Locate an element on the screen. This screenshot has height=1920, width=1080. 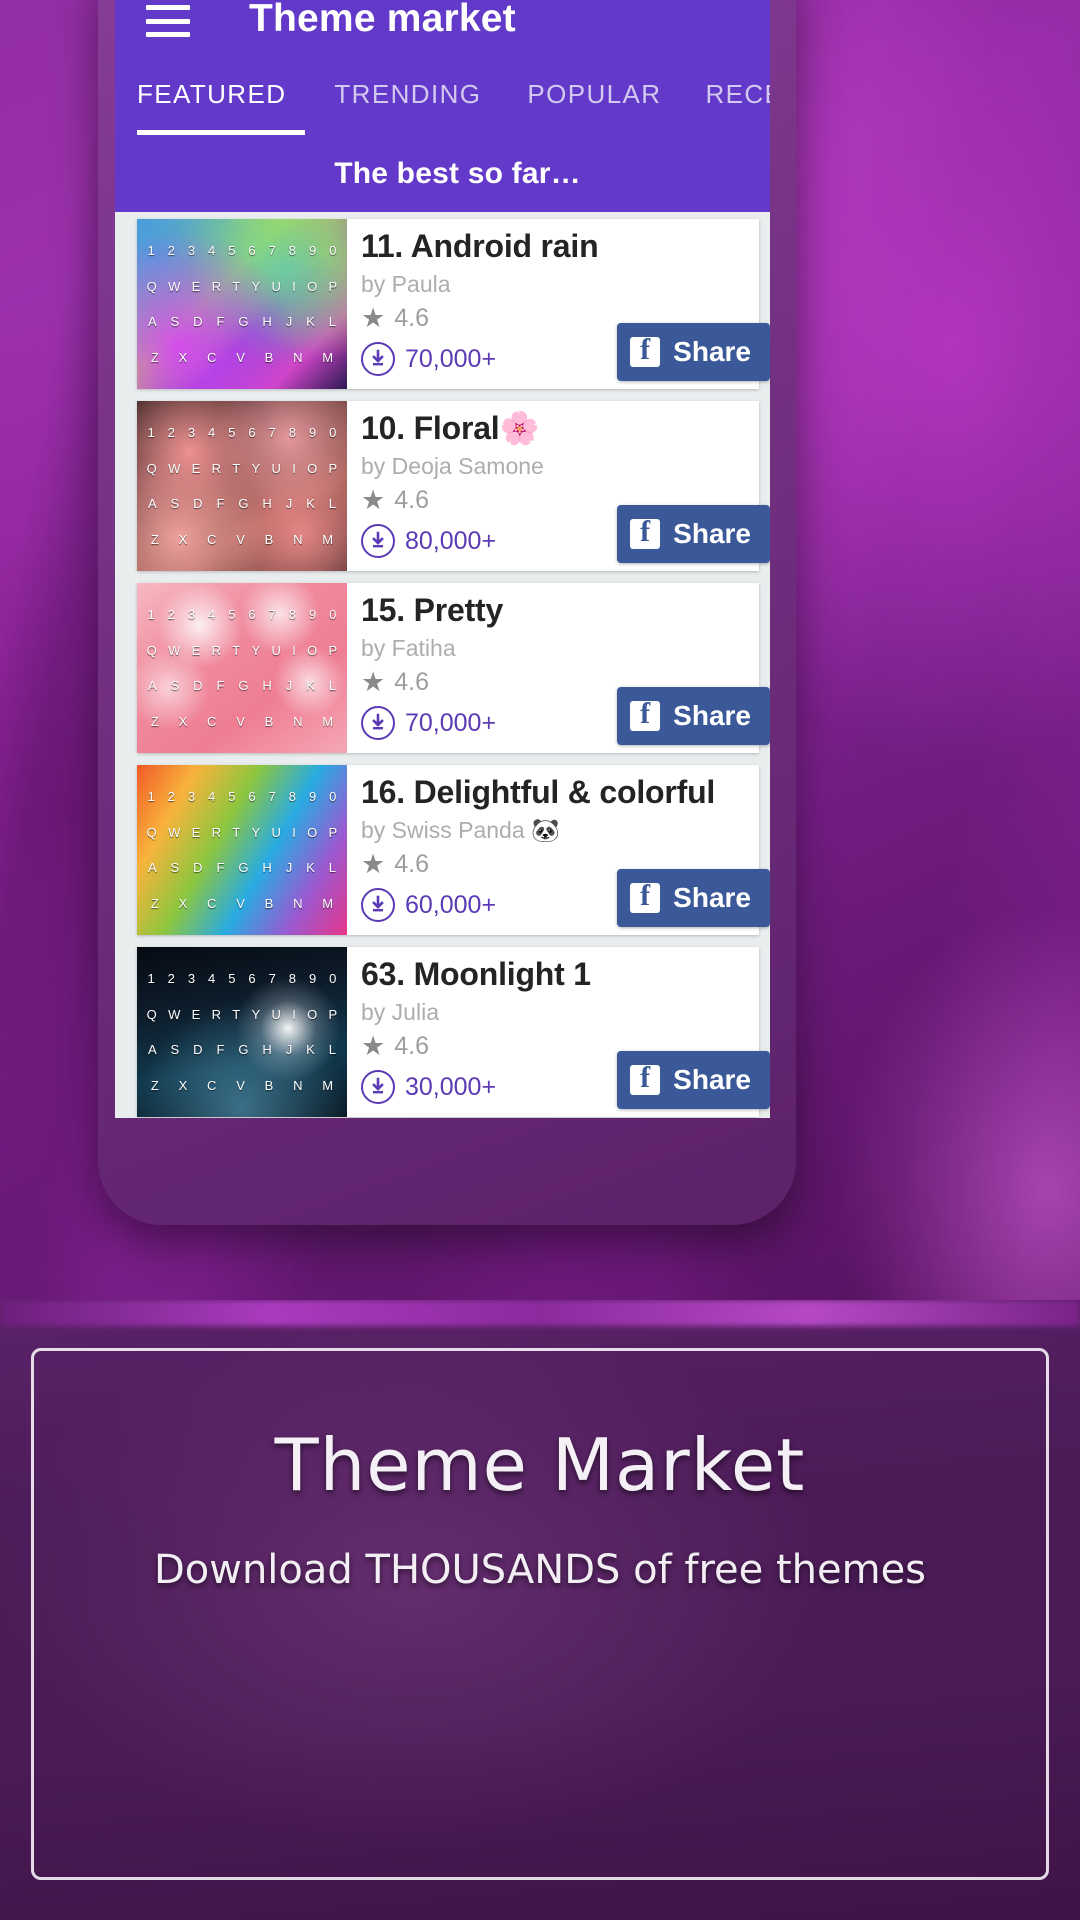
share-button-label: Share is located at coordinates (712, 1079).